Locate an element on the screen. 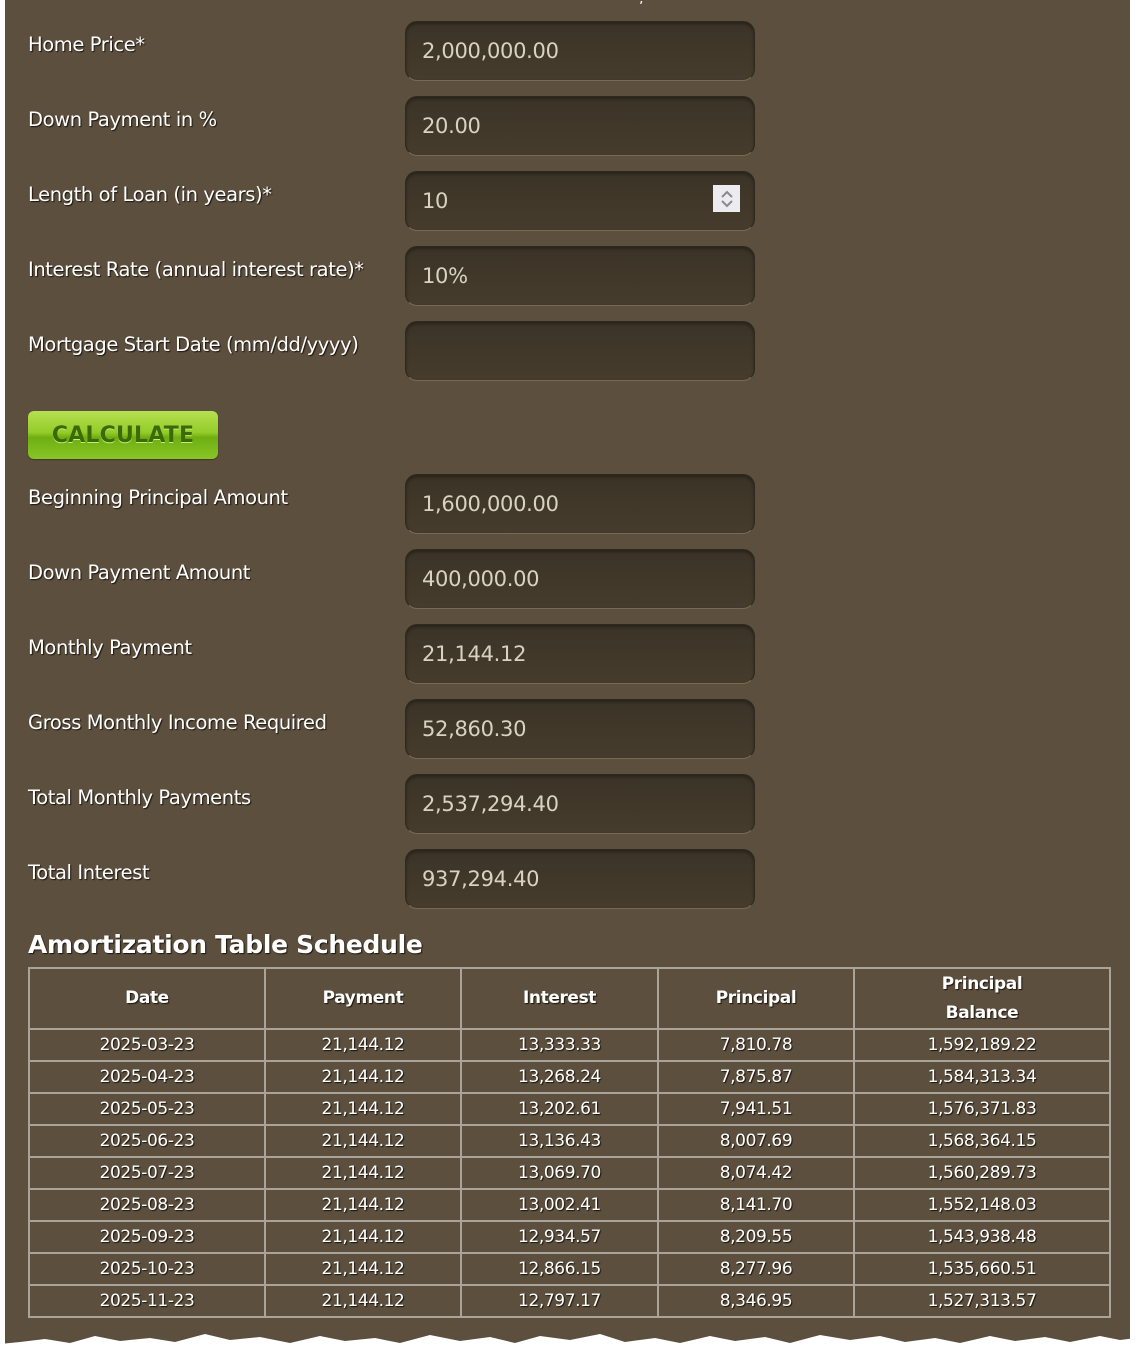 The width and height of the screenshot is (1136, 1352). start-date-input is located at coordinates (580, 351).